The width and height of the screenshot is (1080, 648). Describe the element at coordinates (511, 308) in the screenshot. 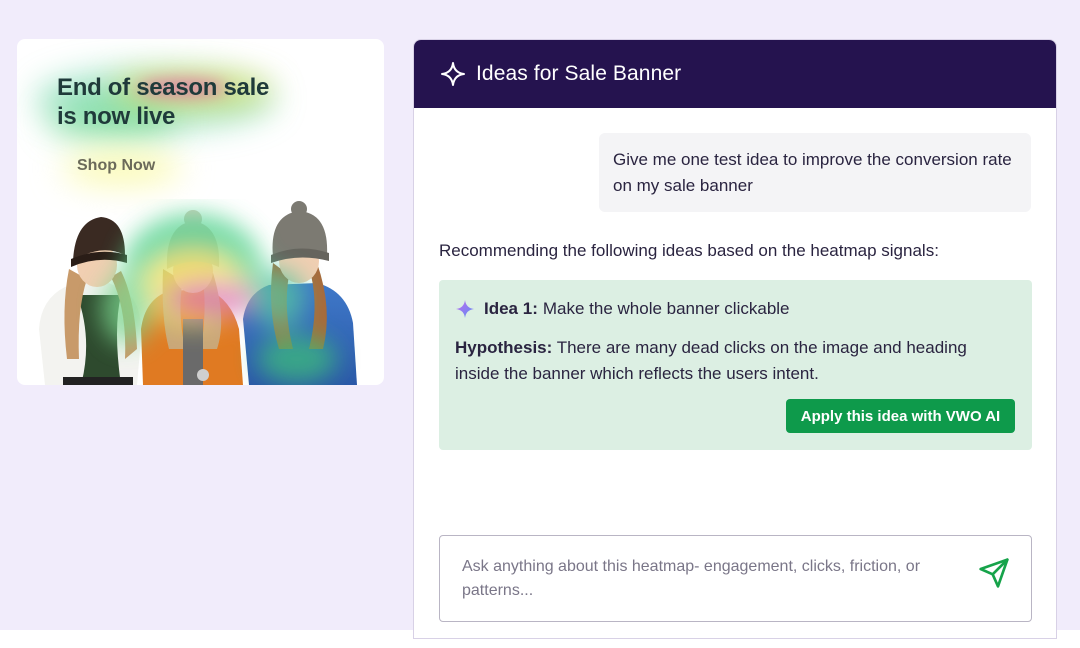

I see `idea-label: Idea 1:` at that location.